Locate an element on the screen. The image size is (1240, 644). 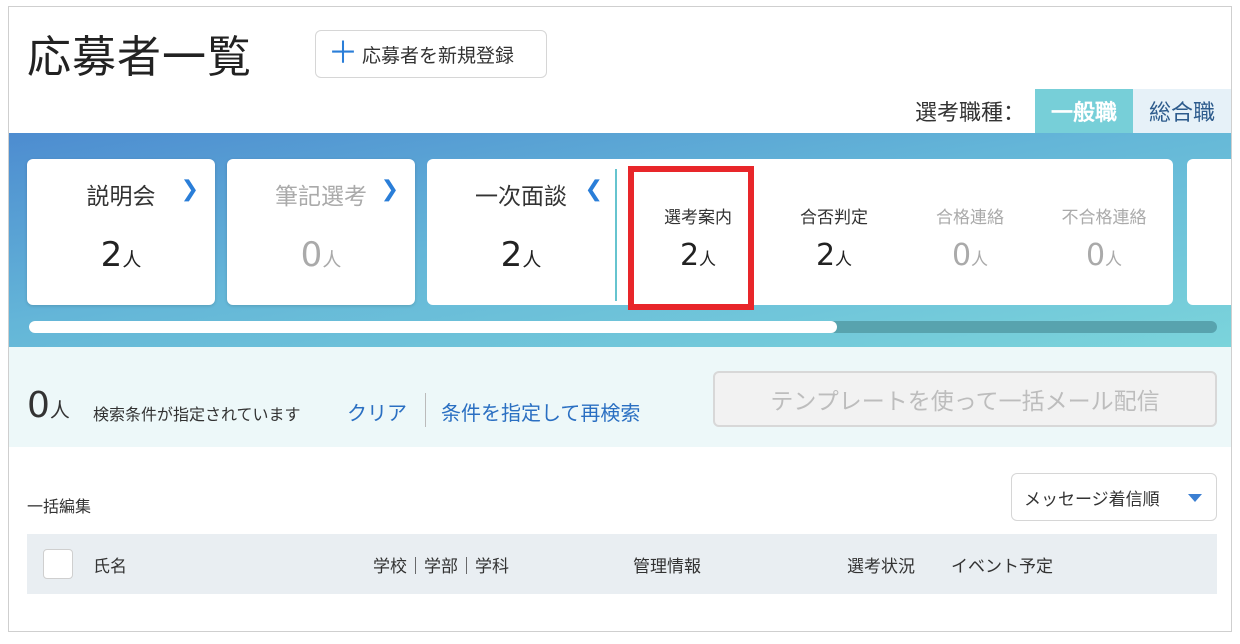
sub-stage-pass-decision: 合否判定 2人 is located at coordinates (834, 238).